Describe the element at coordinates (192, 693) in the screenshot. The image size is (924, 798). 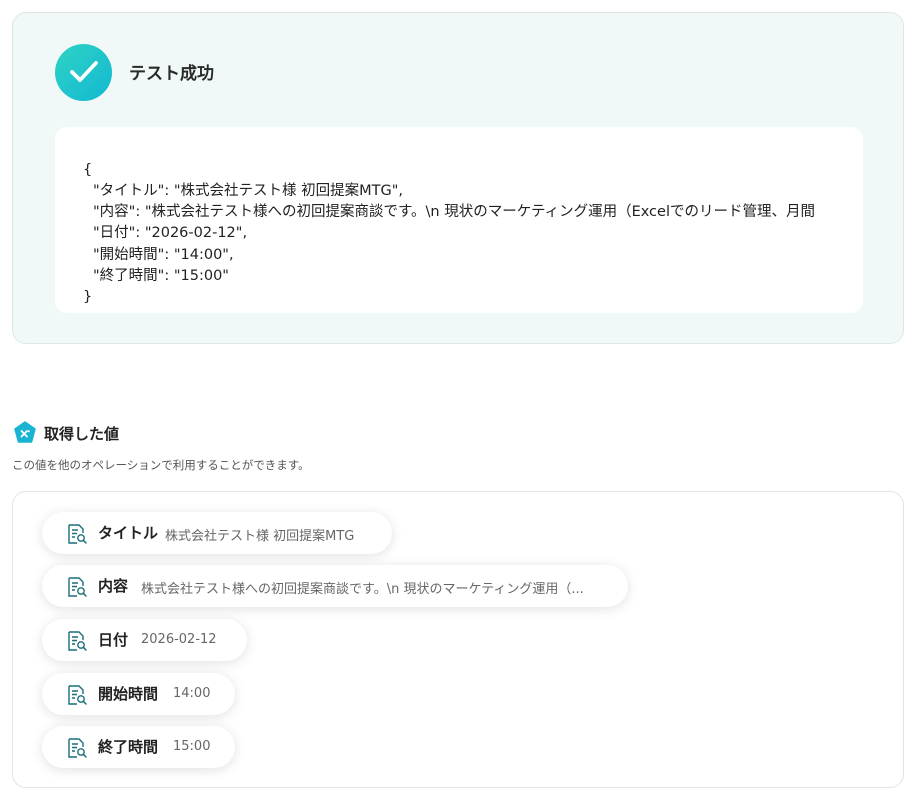
I see `value-chip-value: 14:00` at that location.